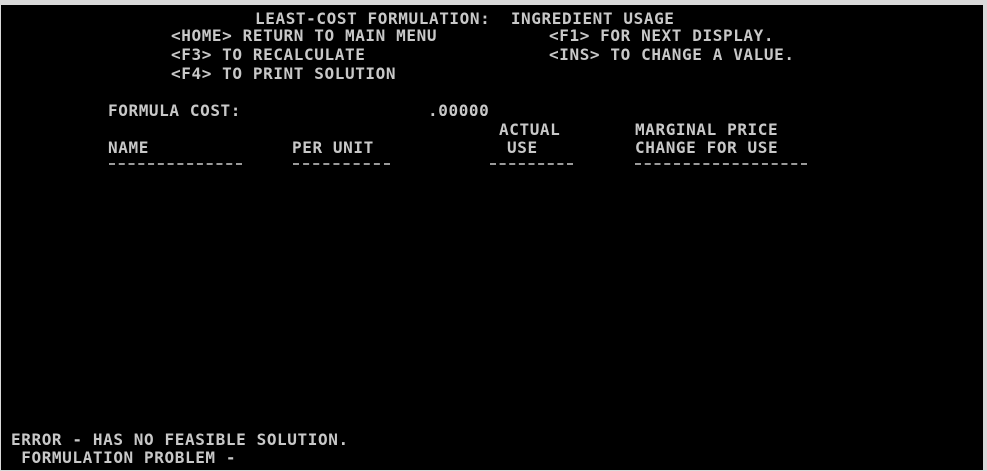 The width and height of the screenshot is (987, 471). What do you see at coordinates (721, 164) in the screenshot?
I see `marginal-column-underline` at bounding box center [721, 164].